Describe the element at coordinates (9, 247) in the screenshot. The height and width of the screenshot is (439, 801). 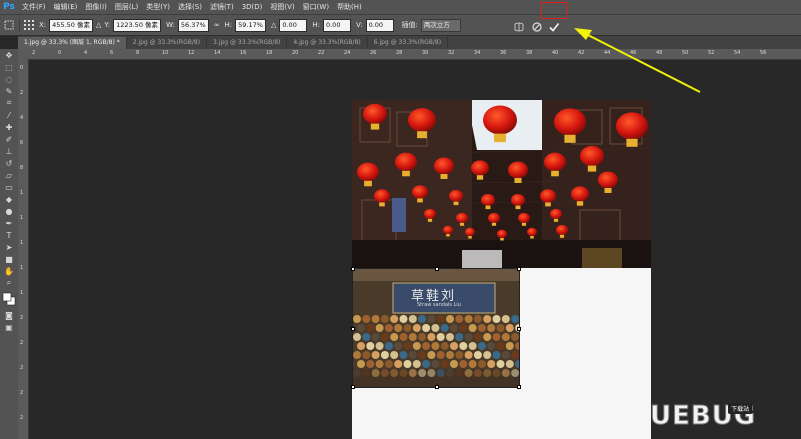
I see `path-select-icon: ➤` at that location.